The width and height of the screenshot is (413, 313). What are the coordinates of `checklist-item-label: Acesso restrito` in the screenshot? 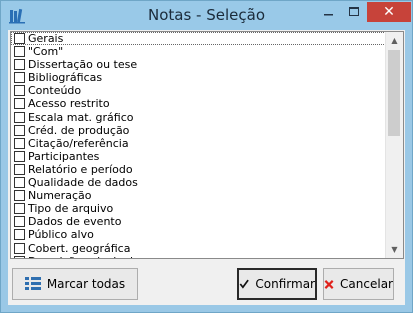 It's located at (69, 104).